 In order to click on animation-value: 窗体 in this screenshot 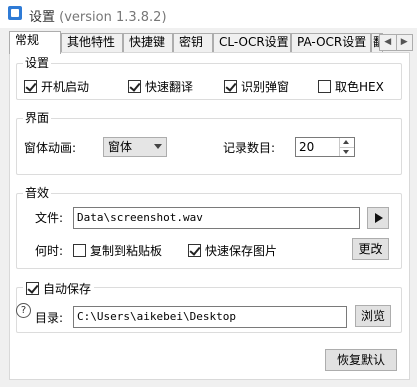, I will do `click(120, 147)`.